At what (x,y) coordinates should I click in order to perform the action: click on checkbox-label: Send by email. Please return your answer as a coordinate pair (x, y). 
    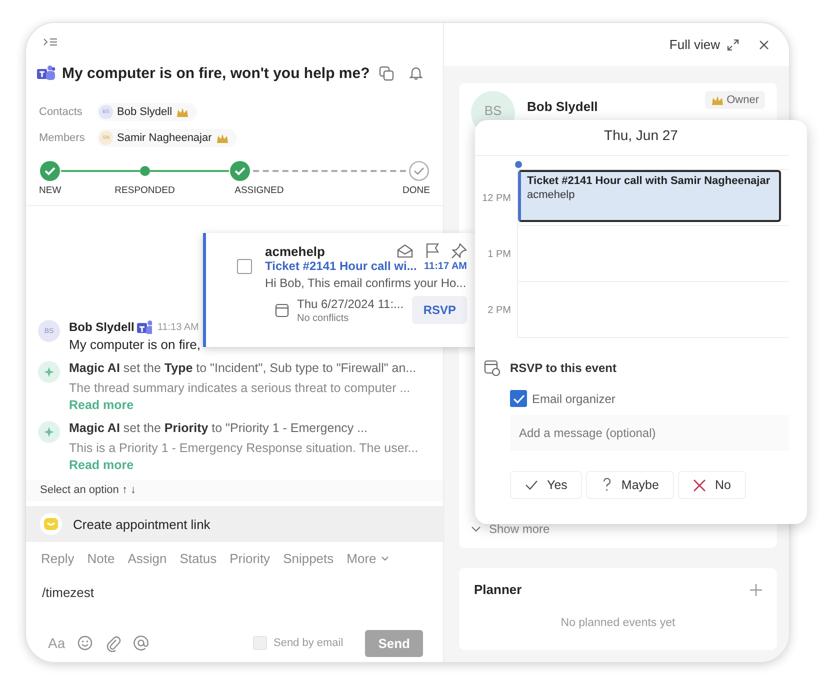
    Looking at the image, I should click on (308, 643).